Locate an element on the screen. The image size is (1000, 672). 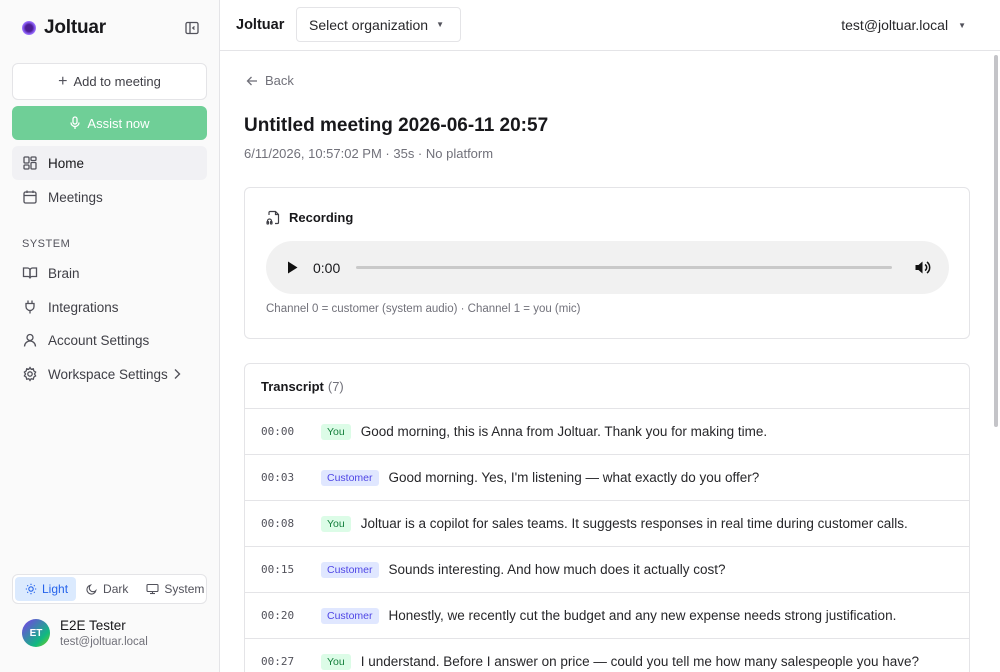
book-open-icon is located at coordinates (30, 273).